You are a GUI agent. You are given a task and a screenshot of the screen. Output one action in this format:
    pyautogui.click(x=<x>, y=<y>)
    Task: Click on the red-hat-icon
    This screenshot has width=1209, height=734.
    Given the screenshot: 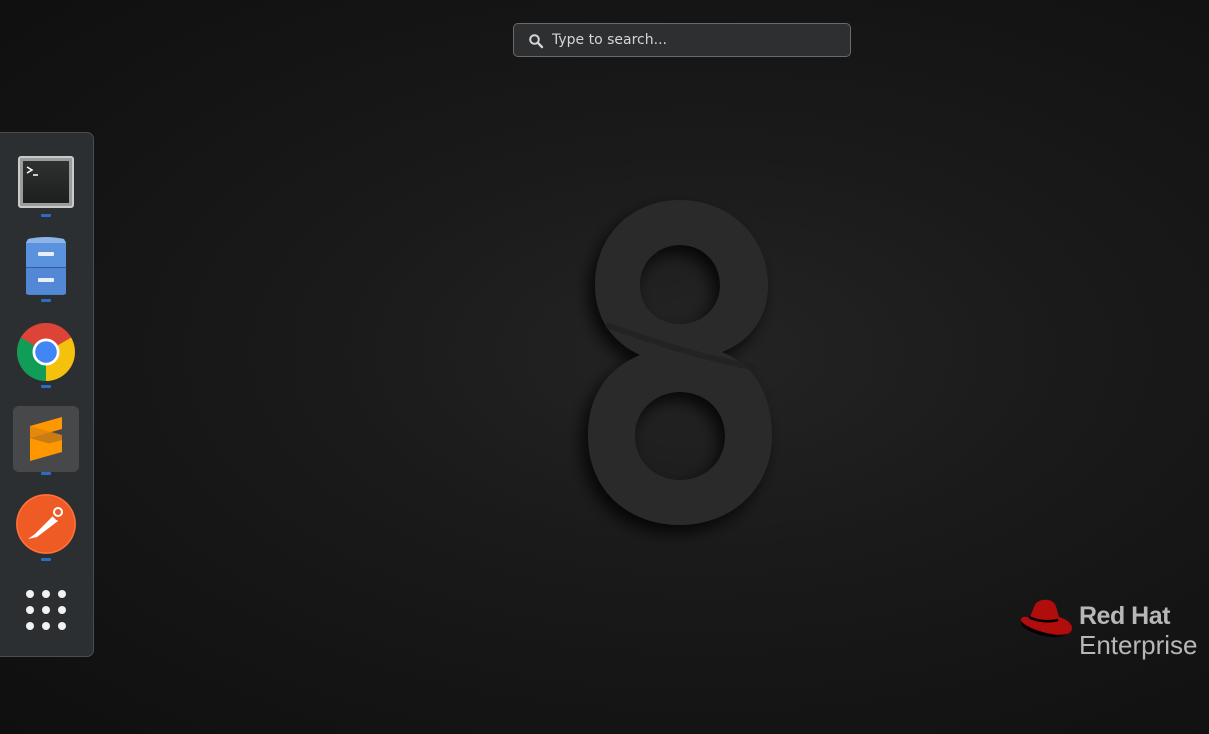 What is the action you would take?
    pyautogui.click(x=1046, y=618)
    